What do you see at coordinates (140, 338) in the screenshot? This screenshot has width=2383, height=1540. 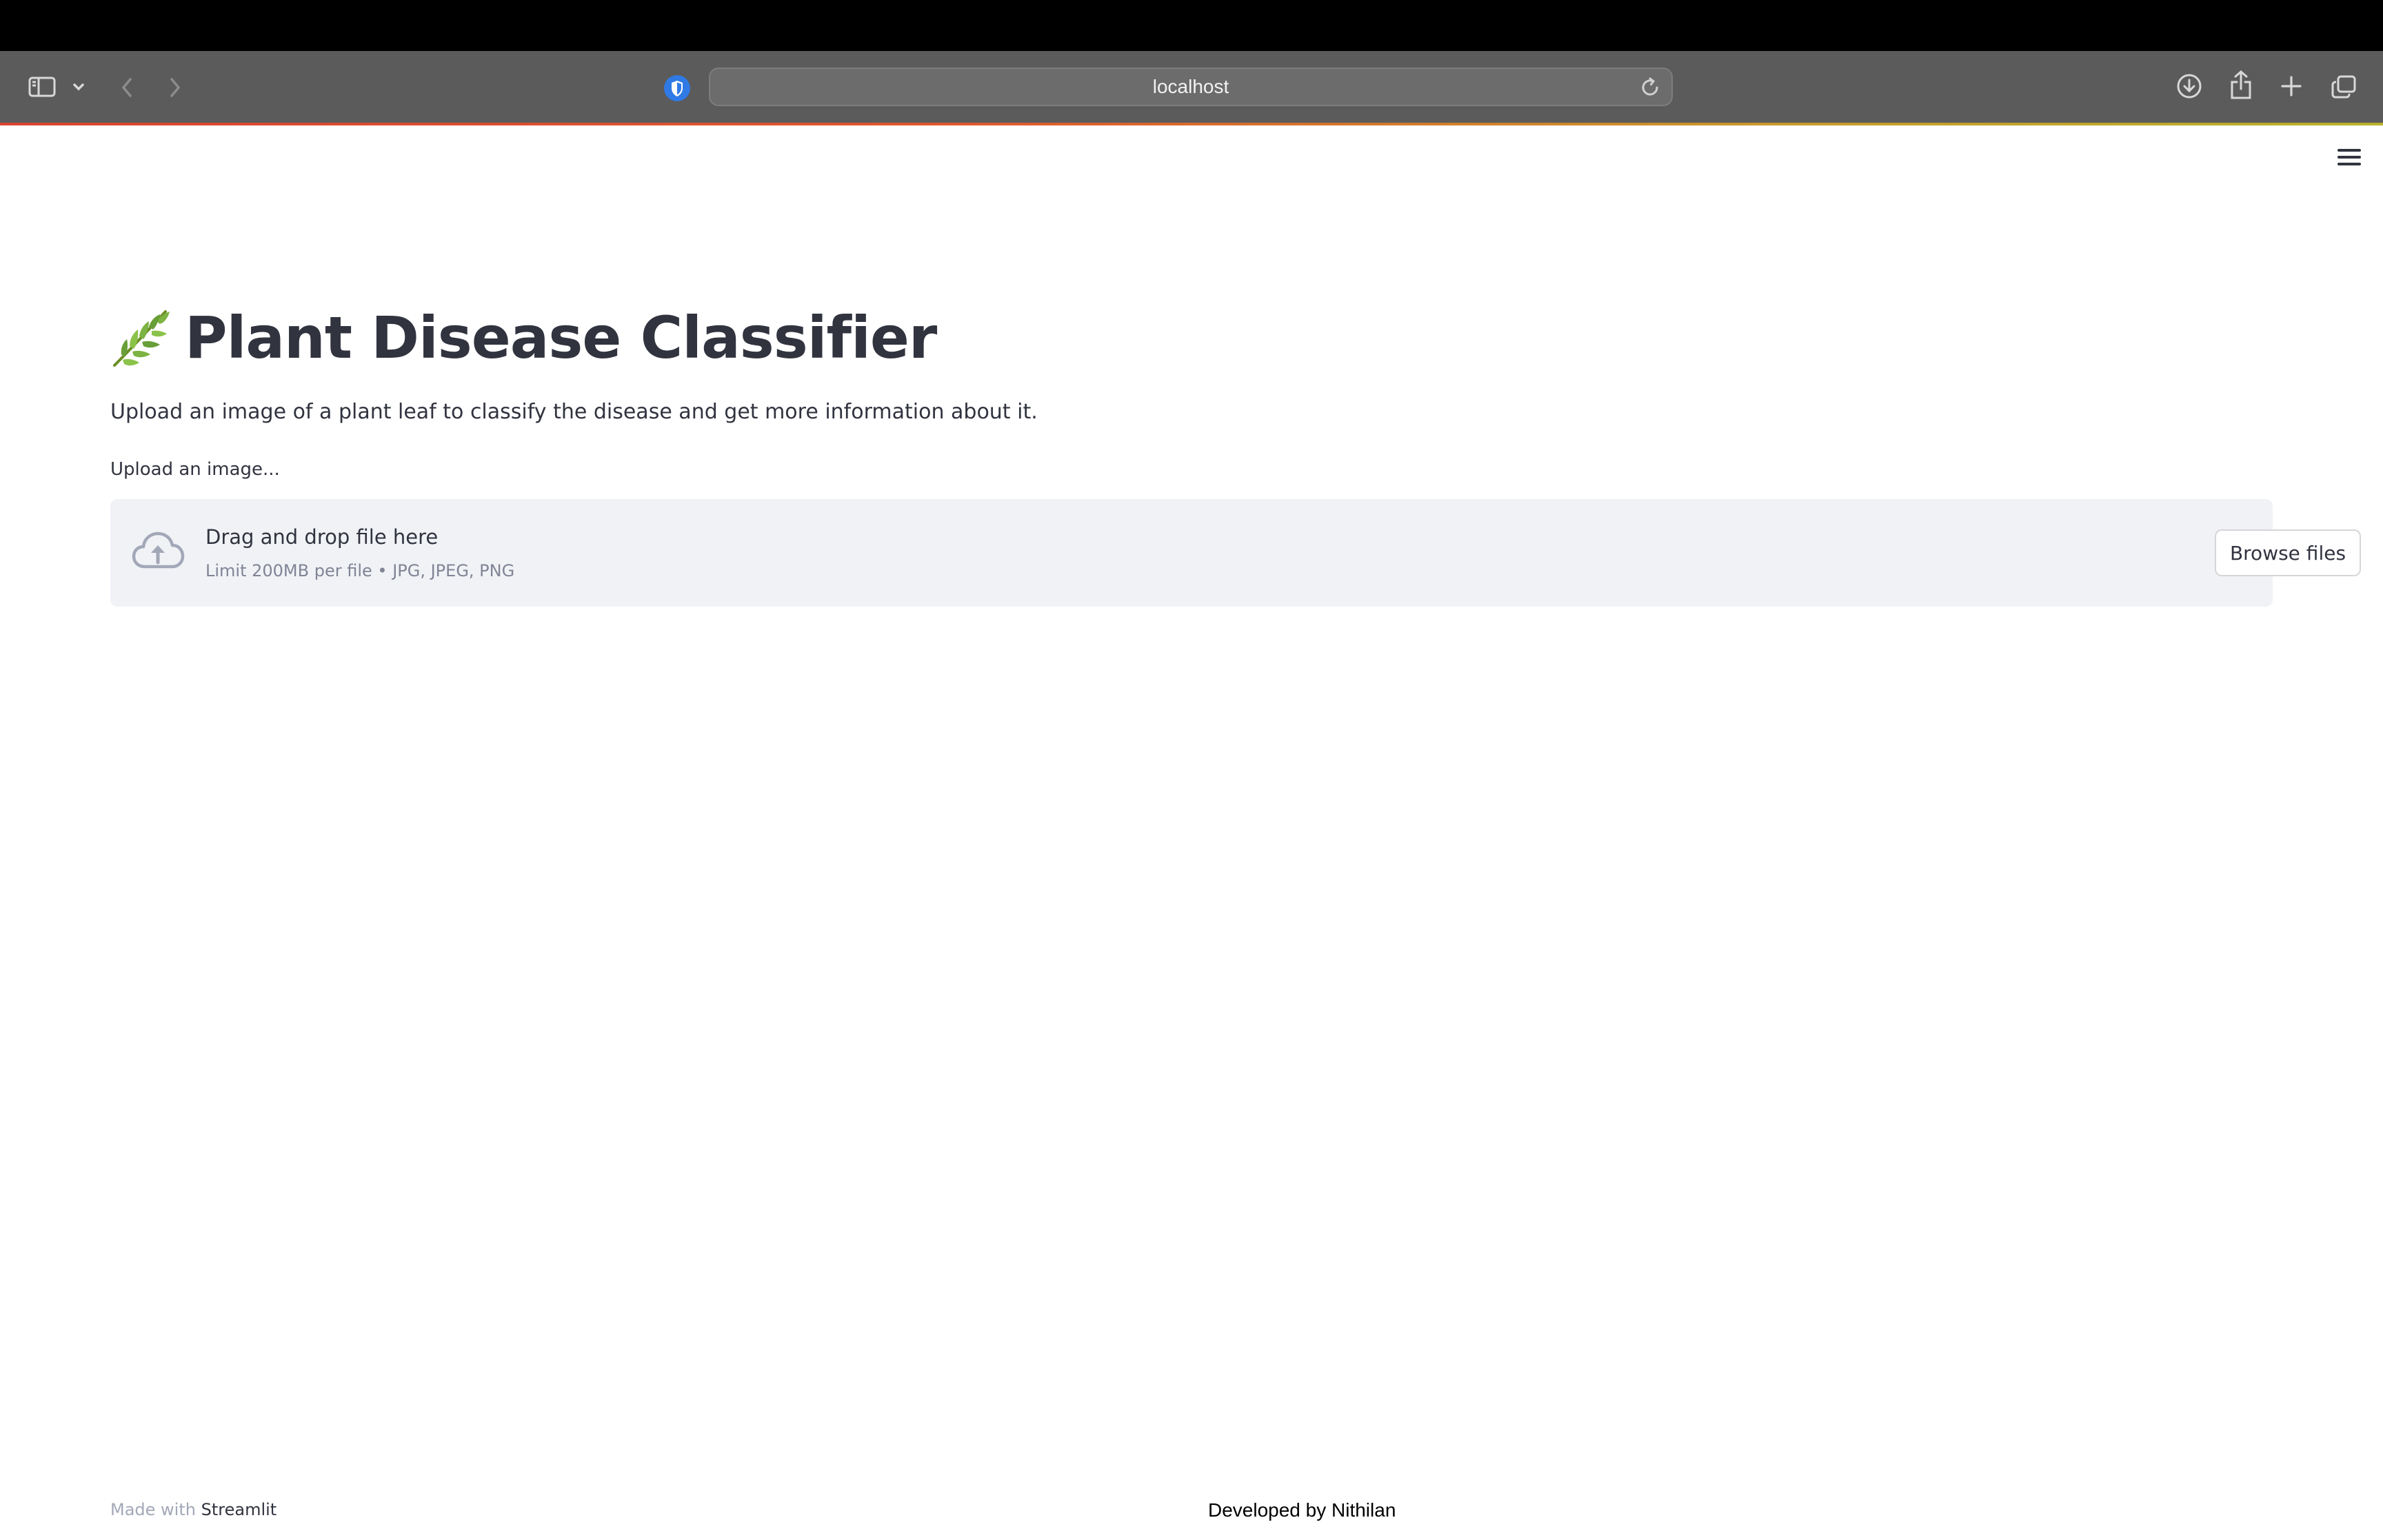 I see `herb-leaf-icon` at bounding box center [140, 338].